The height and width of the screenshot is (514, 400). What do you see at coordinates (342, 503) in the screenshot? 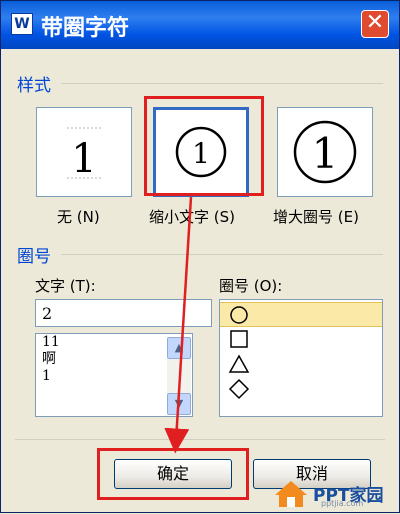
I see `watermark-url: pptjia.com` at bounding box center [342, 503].